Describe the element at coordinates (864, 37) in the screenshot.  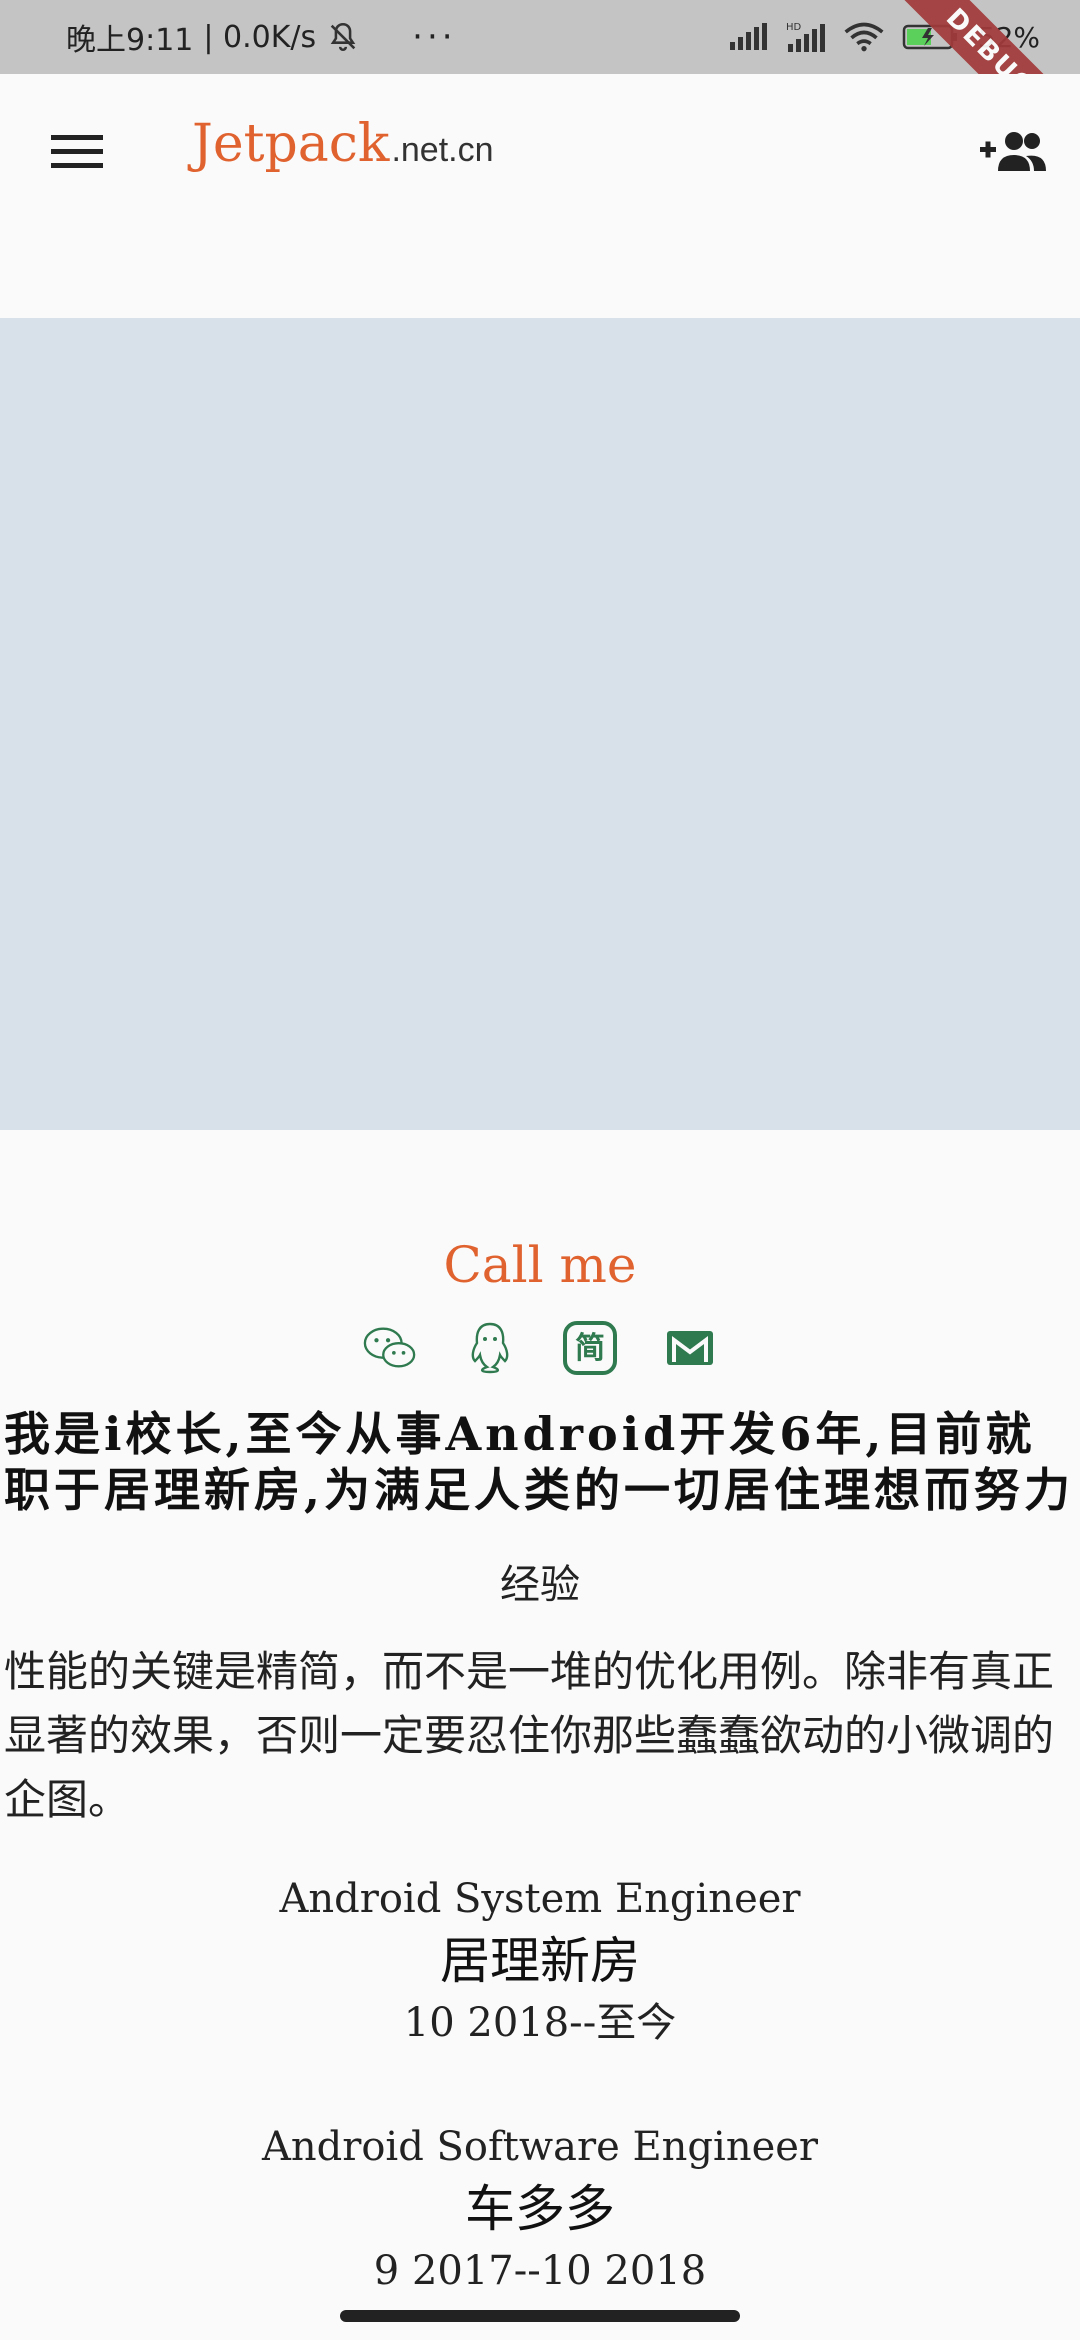
I see `wifi-icon` at that location.